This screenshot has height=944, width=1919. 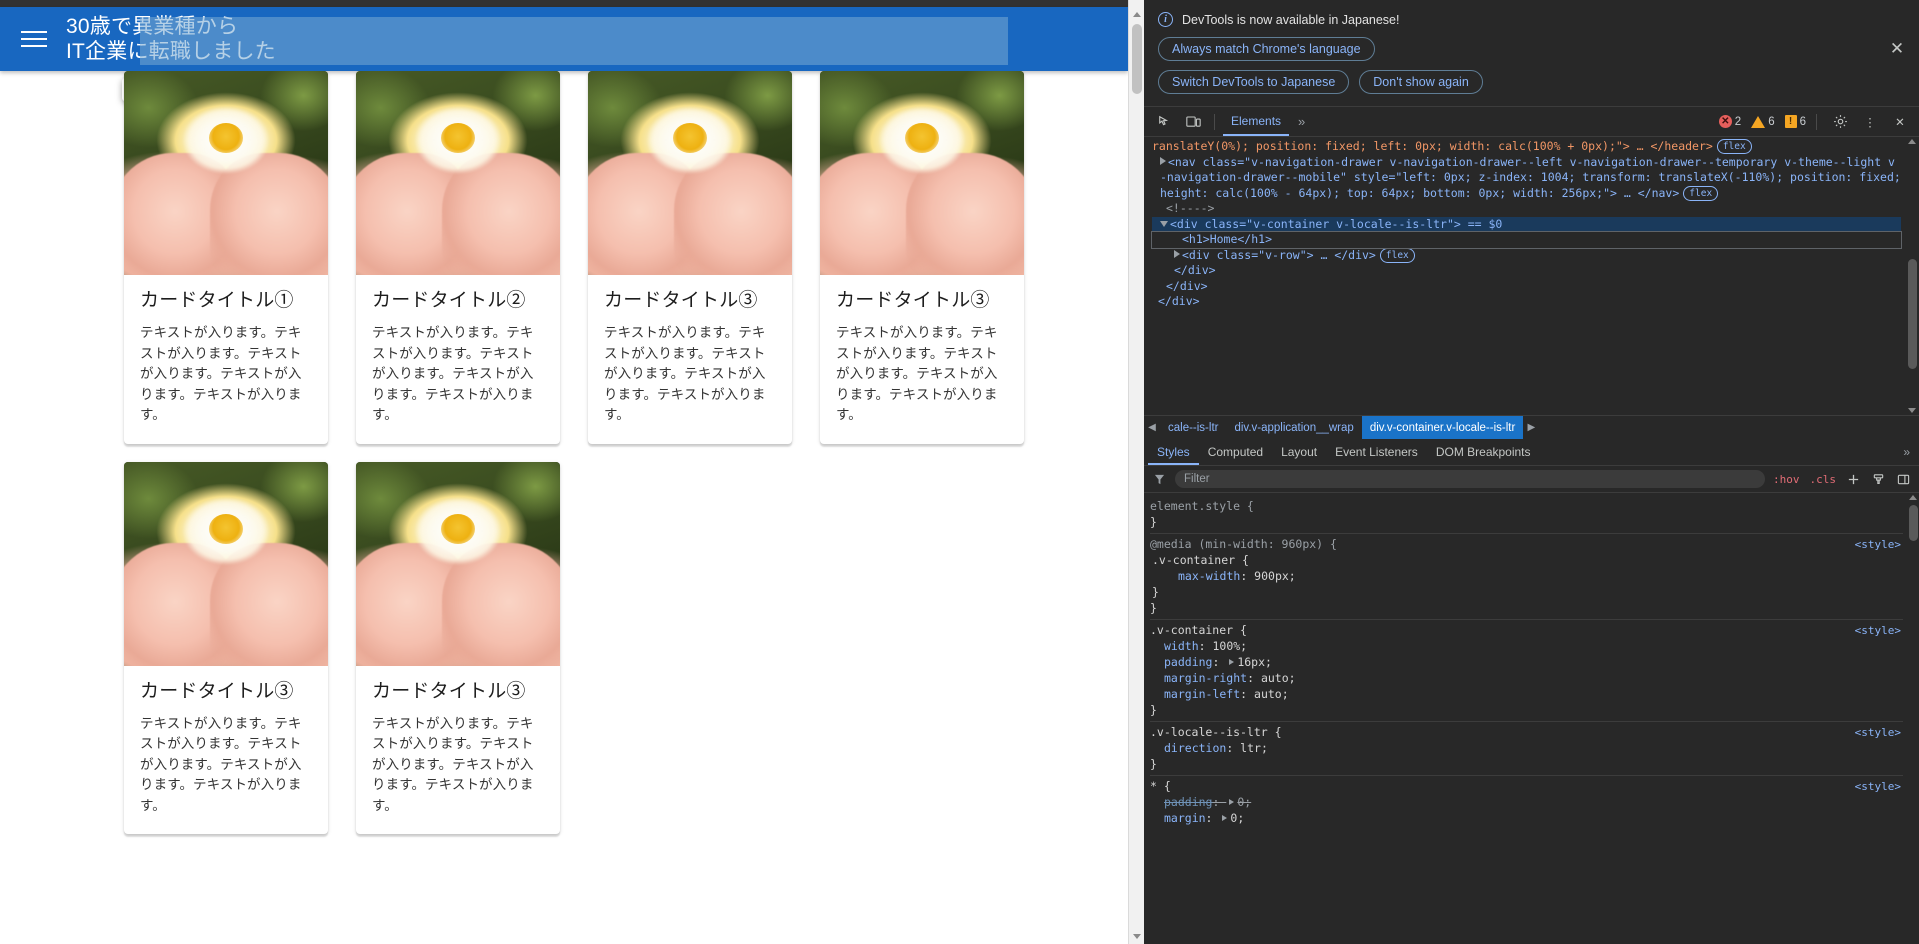 I want to click on style-declaration: padding: 16px;, so click(x=1526, y=662).